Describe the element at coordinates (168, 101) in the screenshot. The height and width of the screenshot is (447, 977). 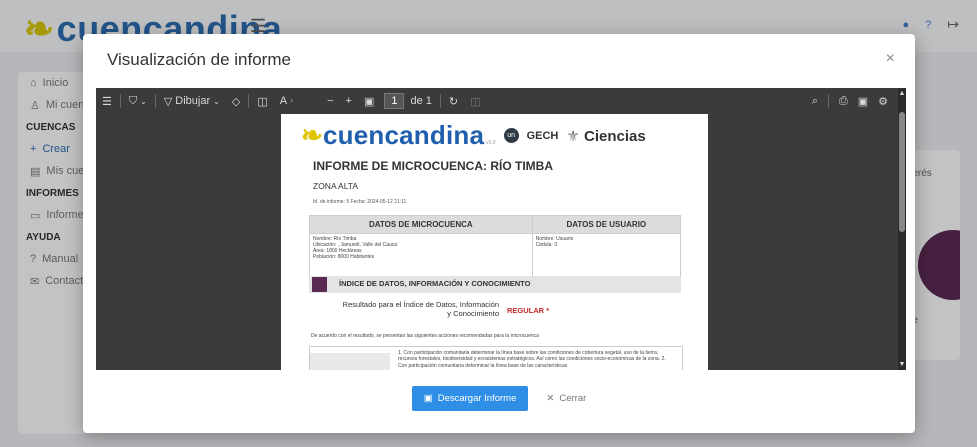
I see `draw-icon: ▽` at that location.